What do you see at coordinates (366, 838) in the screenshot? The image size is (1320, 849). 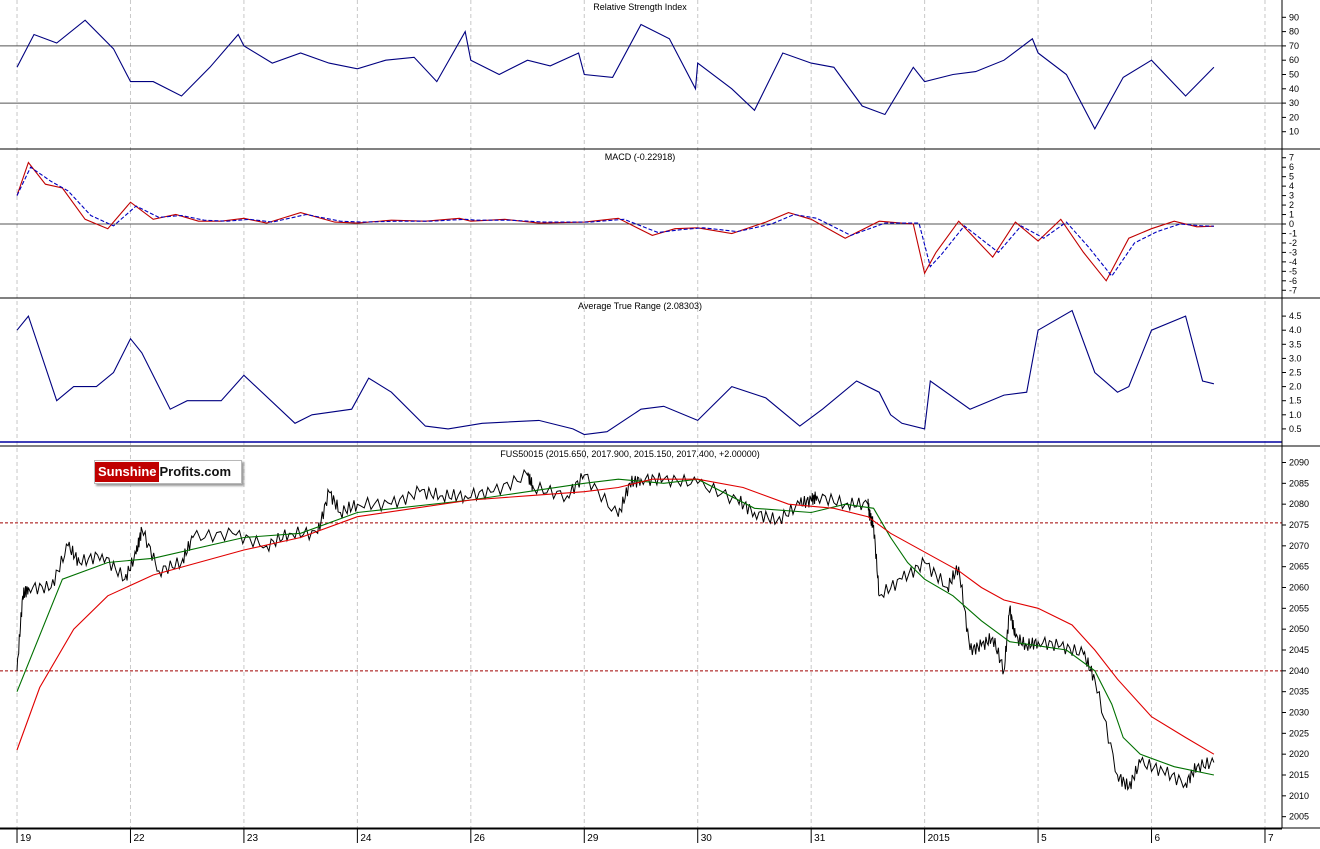 I see `x-tick-label: 24` at bounding box center [366, 838].